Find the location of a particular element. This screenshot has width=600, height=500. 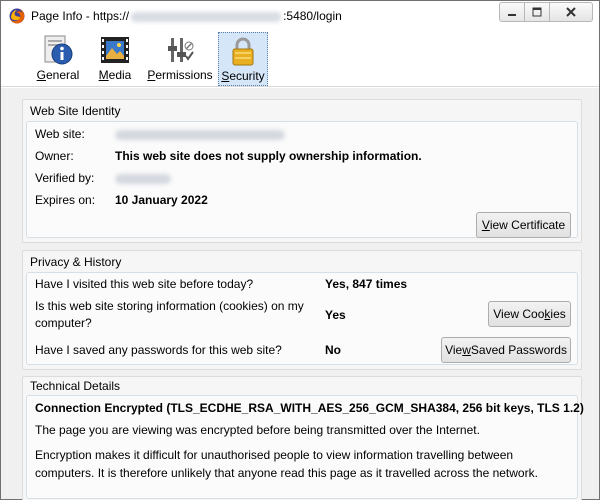

minimize-icon is located at coordinates (512, 15).